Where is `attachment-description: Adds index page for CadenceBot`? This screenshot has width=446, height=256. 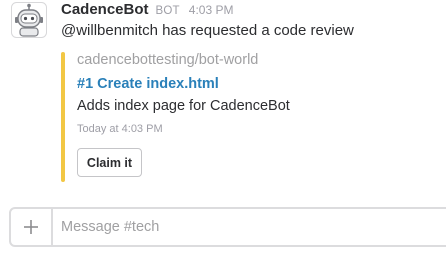 attachment-description: Adds index page for CadenceBot is located at coordinates (183, 106).